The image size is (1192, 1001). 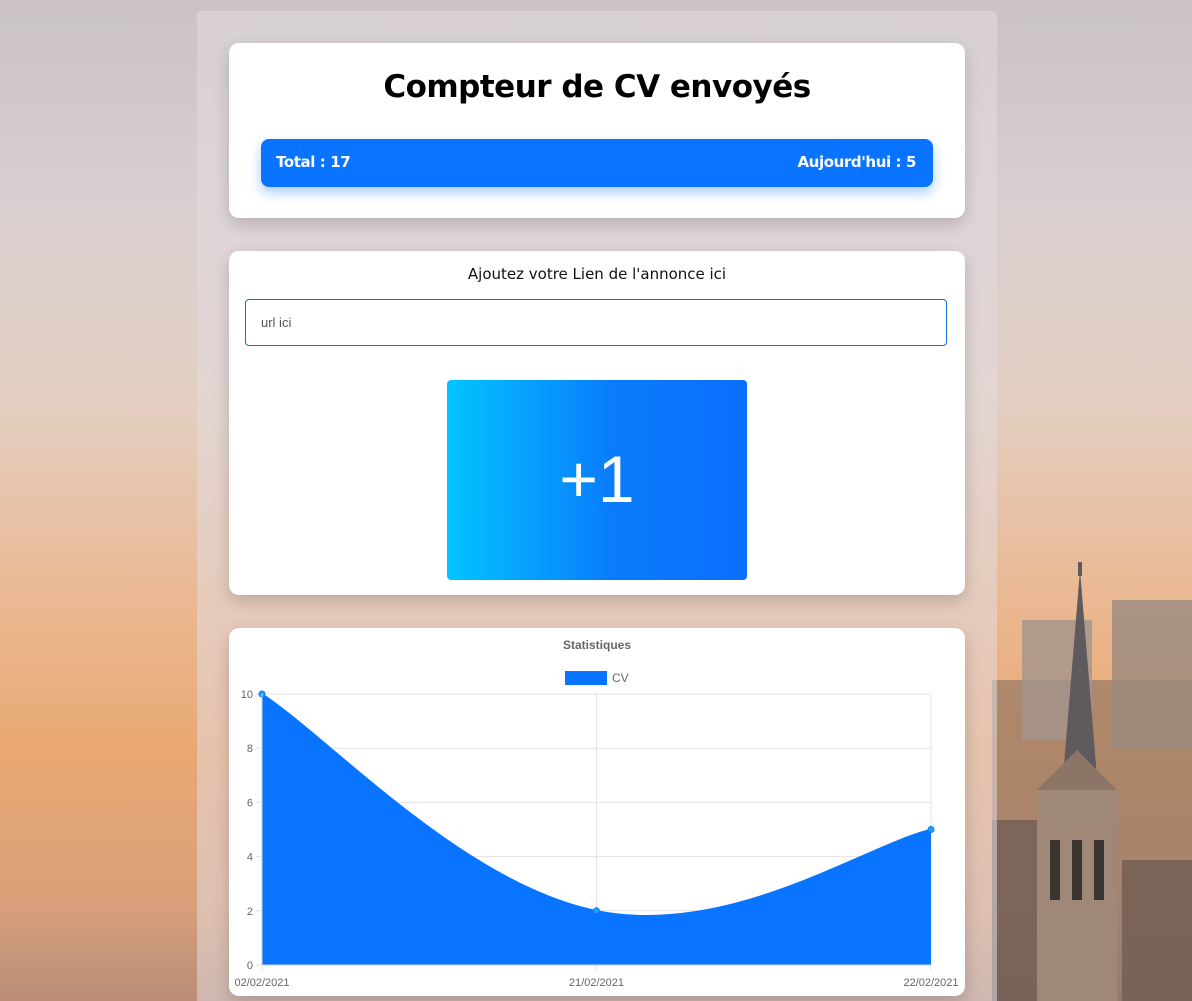 I want to click on legend-label-cv: CV, so click(x=620, y=678).